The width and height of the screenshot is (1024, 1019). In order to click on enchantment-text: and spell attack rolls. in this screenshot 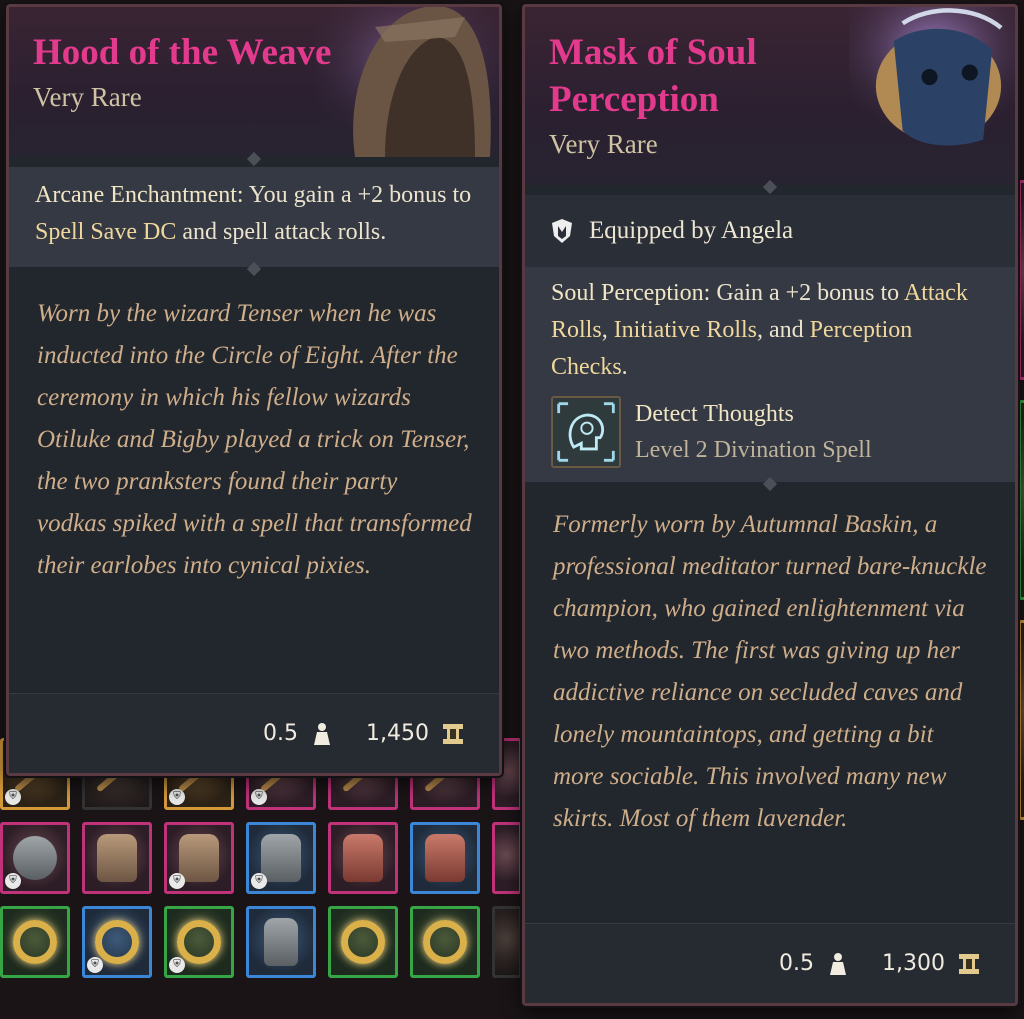, I will do `click(281, 232)`.